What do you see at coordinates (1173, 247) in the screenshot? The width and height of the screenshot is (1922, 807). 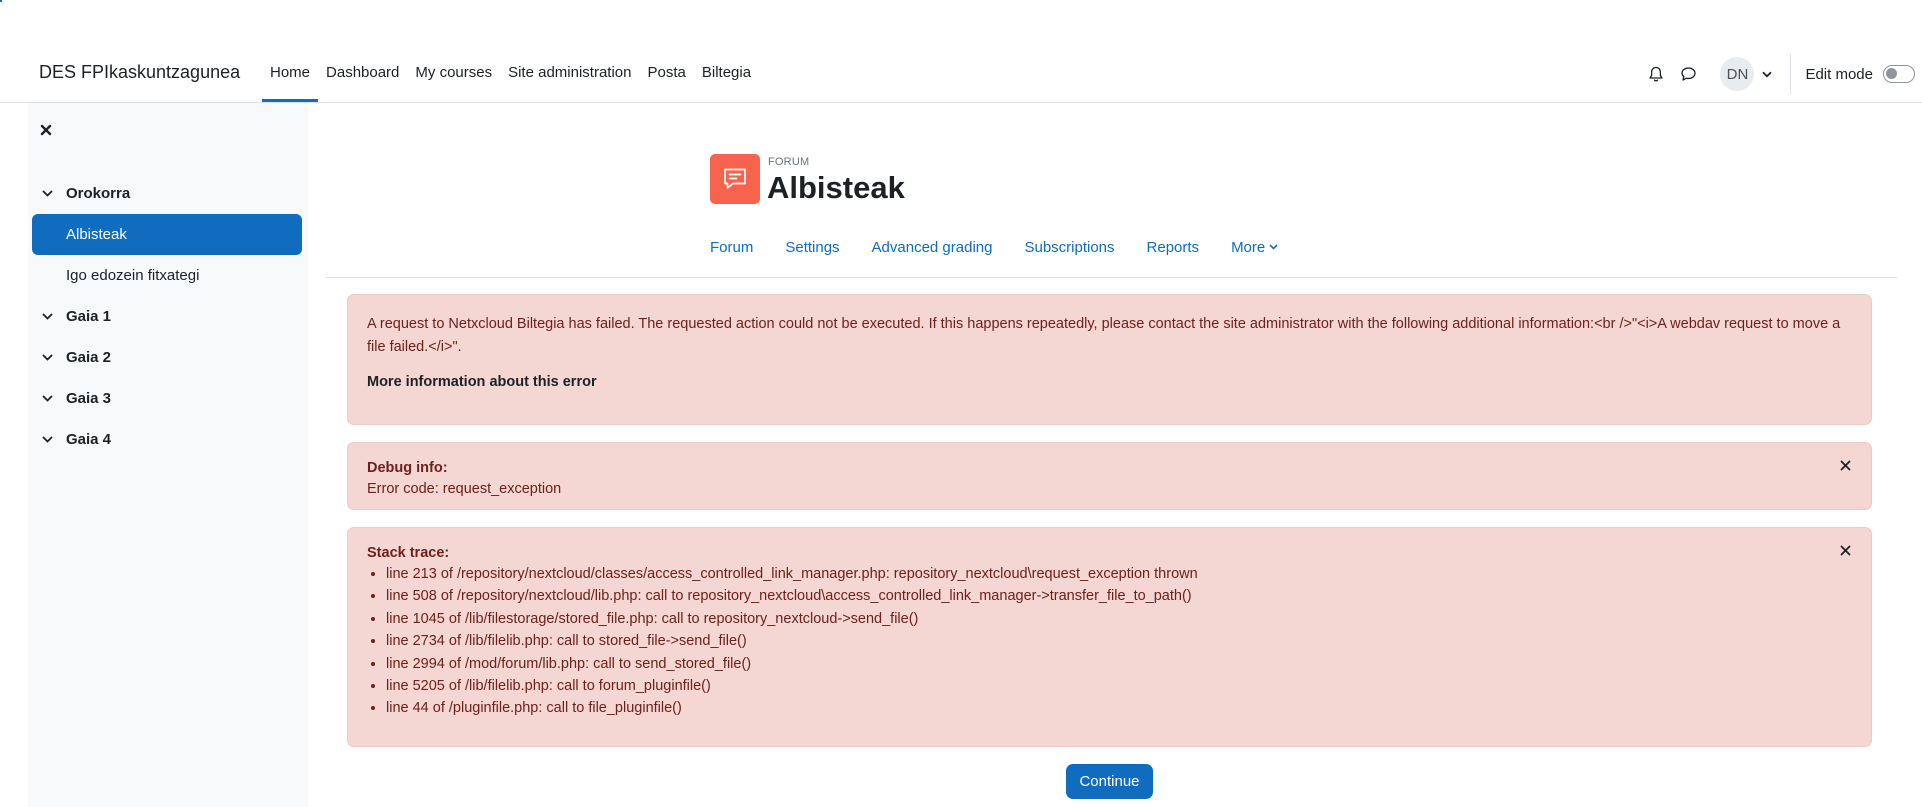 I see `tab-reports: Reports` at bounding box center [1173, 247].